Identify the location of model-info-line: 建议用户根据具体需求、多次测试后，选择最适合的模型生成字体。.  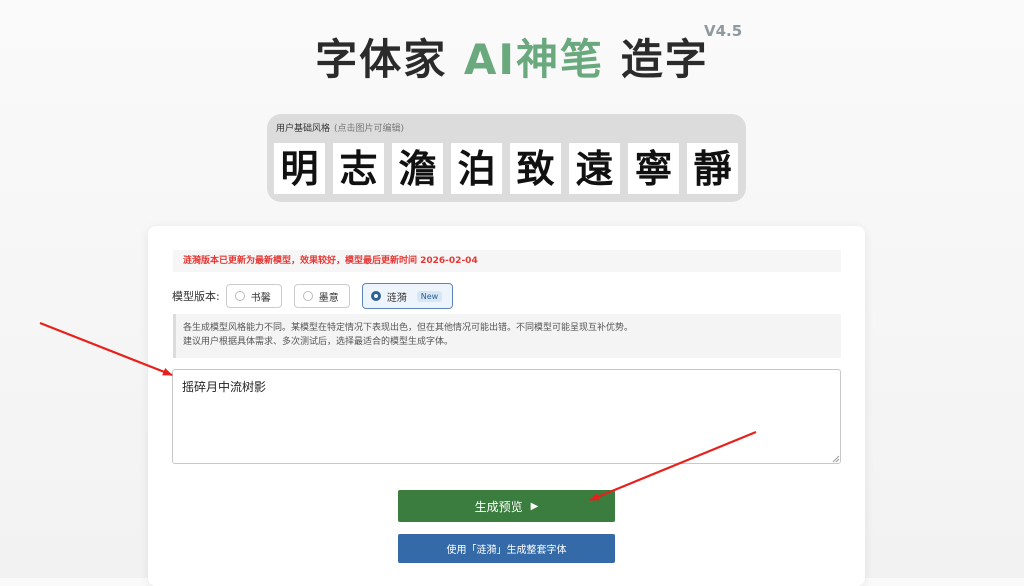
(318, 342).